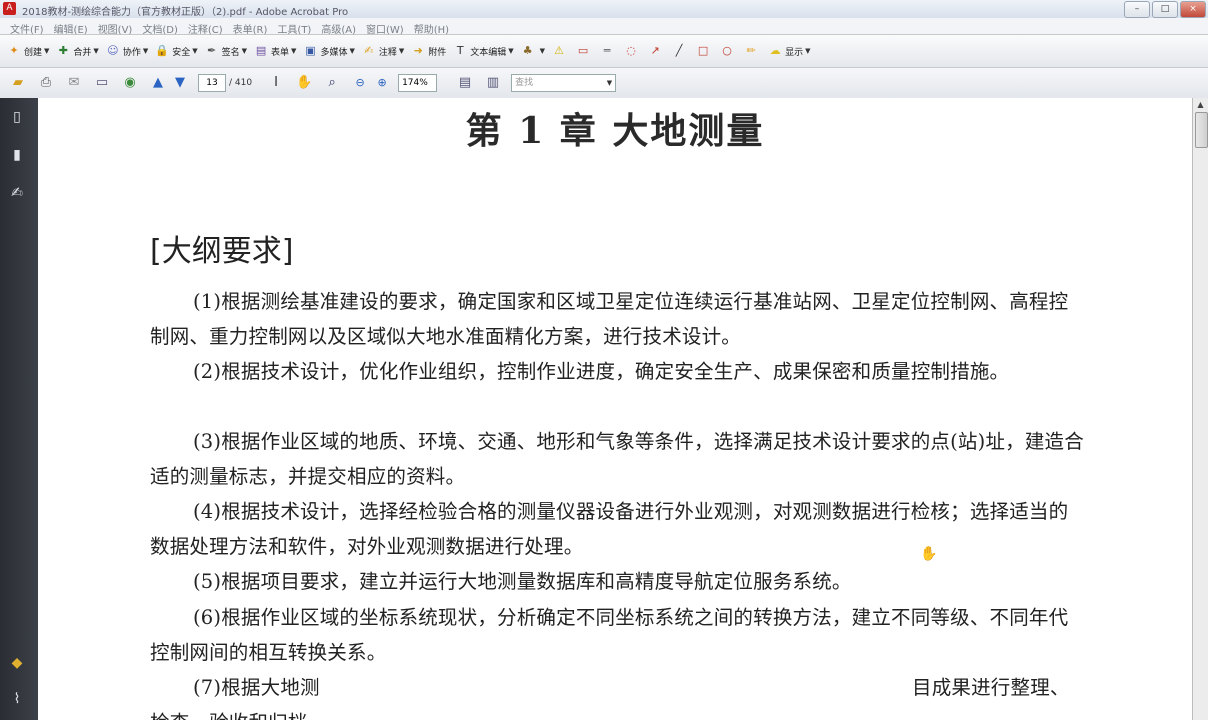  What do you see at coordinates (241, 83) in the screenshot?
I see `page-total: / 410` at bounding box center [241, 83].